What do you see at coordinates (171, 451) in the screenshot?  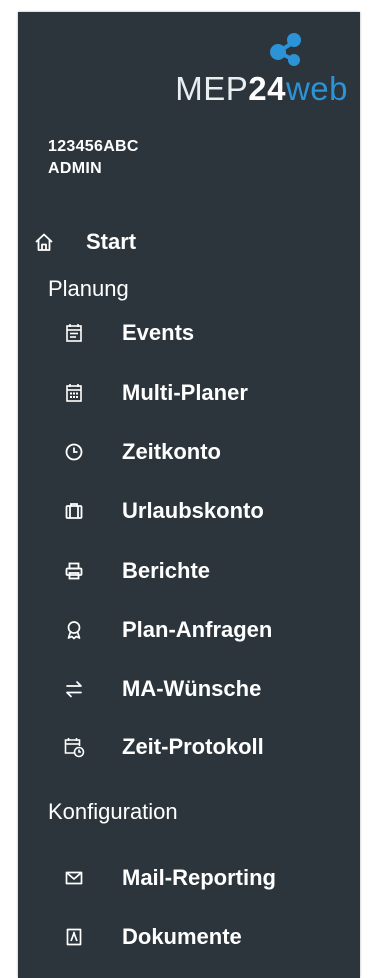 I see `nav-item-label: Zeitkonto` at bounding box center [171, 451].